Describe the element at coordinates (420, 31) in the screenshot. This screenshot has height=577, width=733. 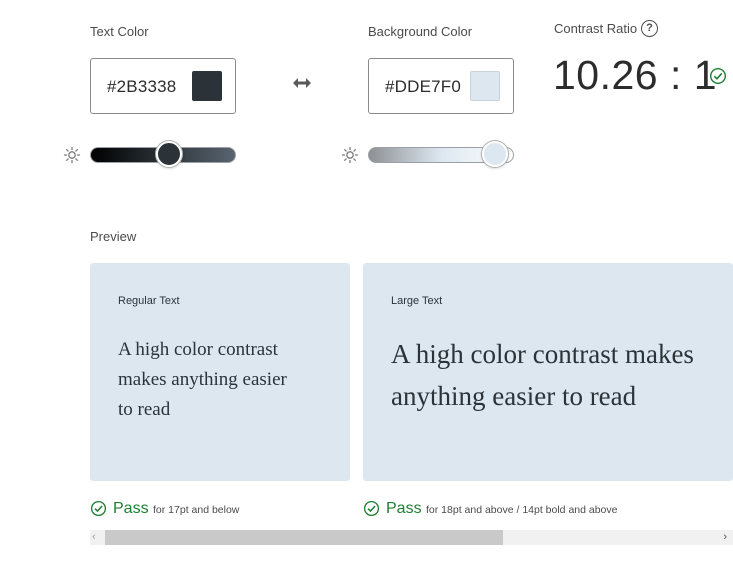
I see `background-color-label: Background Color` at that location.